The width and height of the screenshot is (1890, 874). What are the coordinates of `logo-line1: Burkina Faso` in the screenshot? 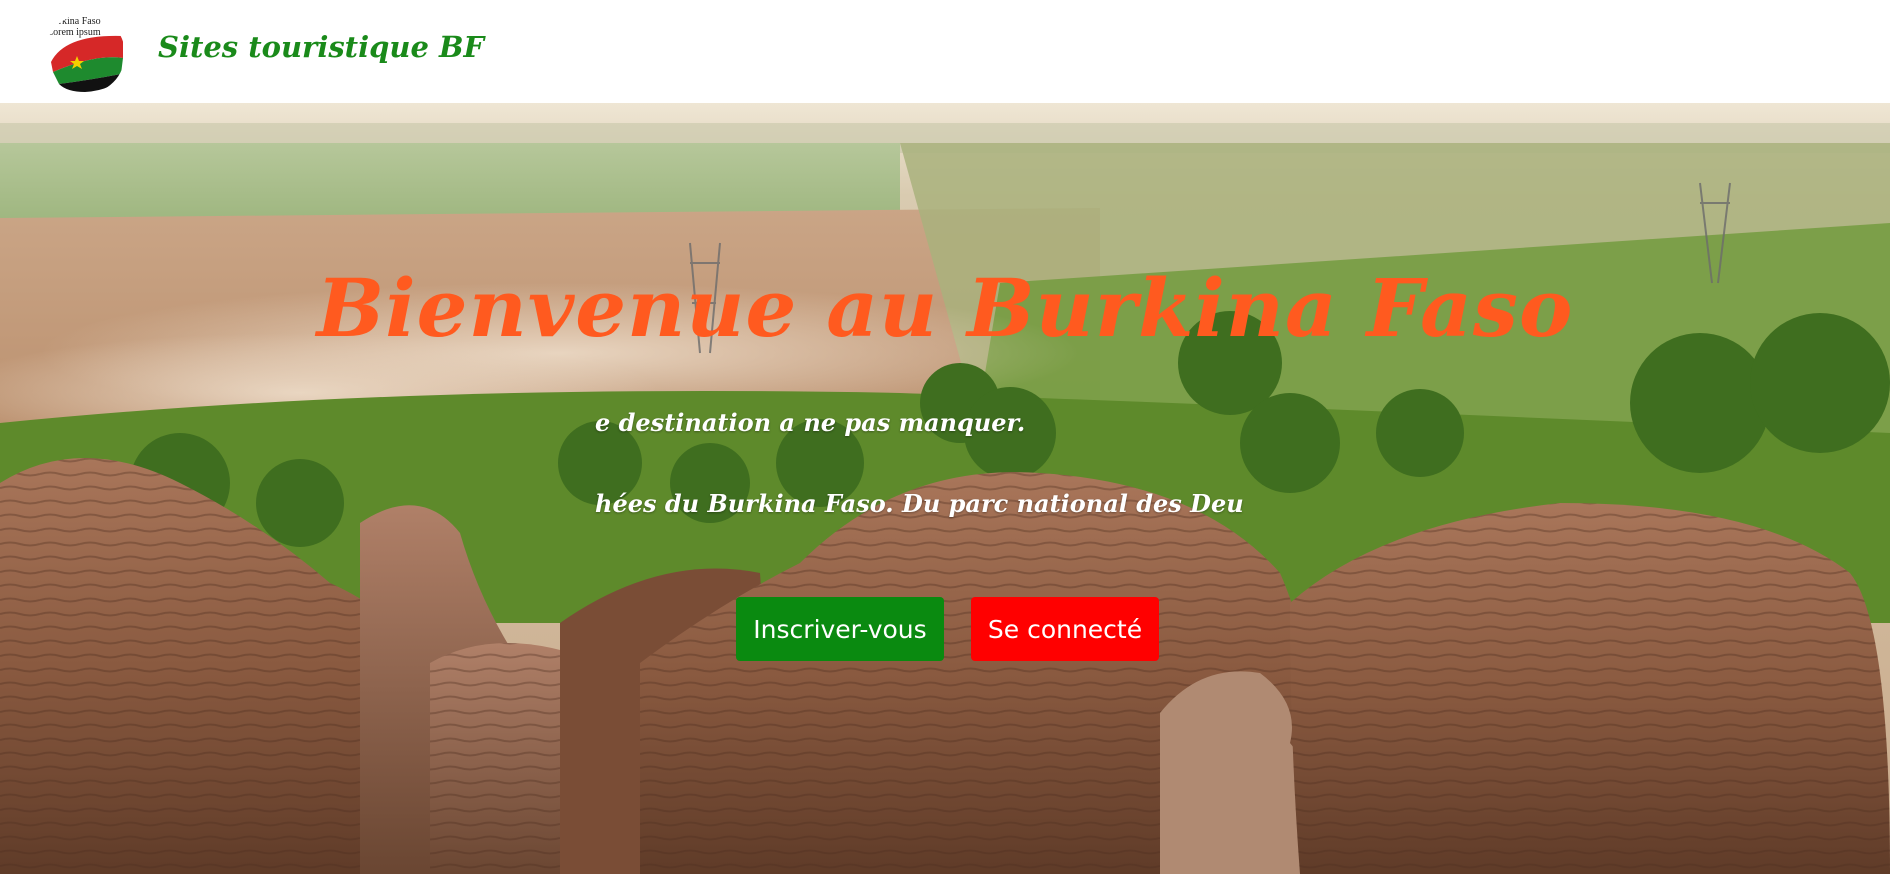 It's located at (74, 21).